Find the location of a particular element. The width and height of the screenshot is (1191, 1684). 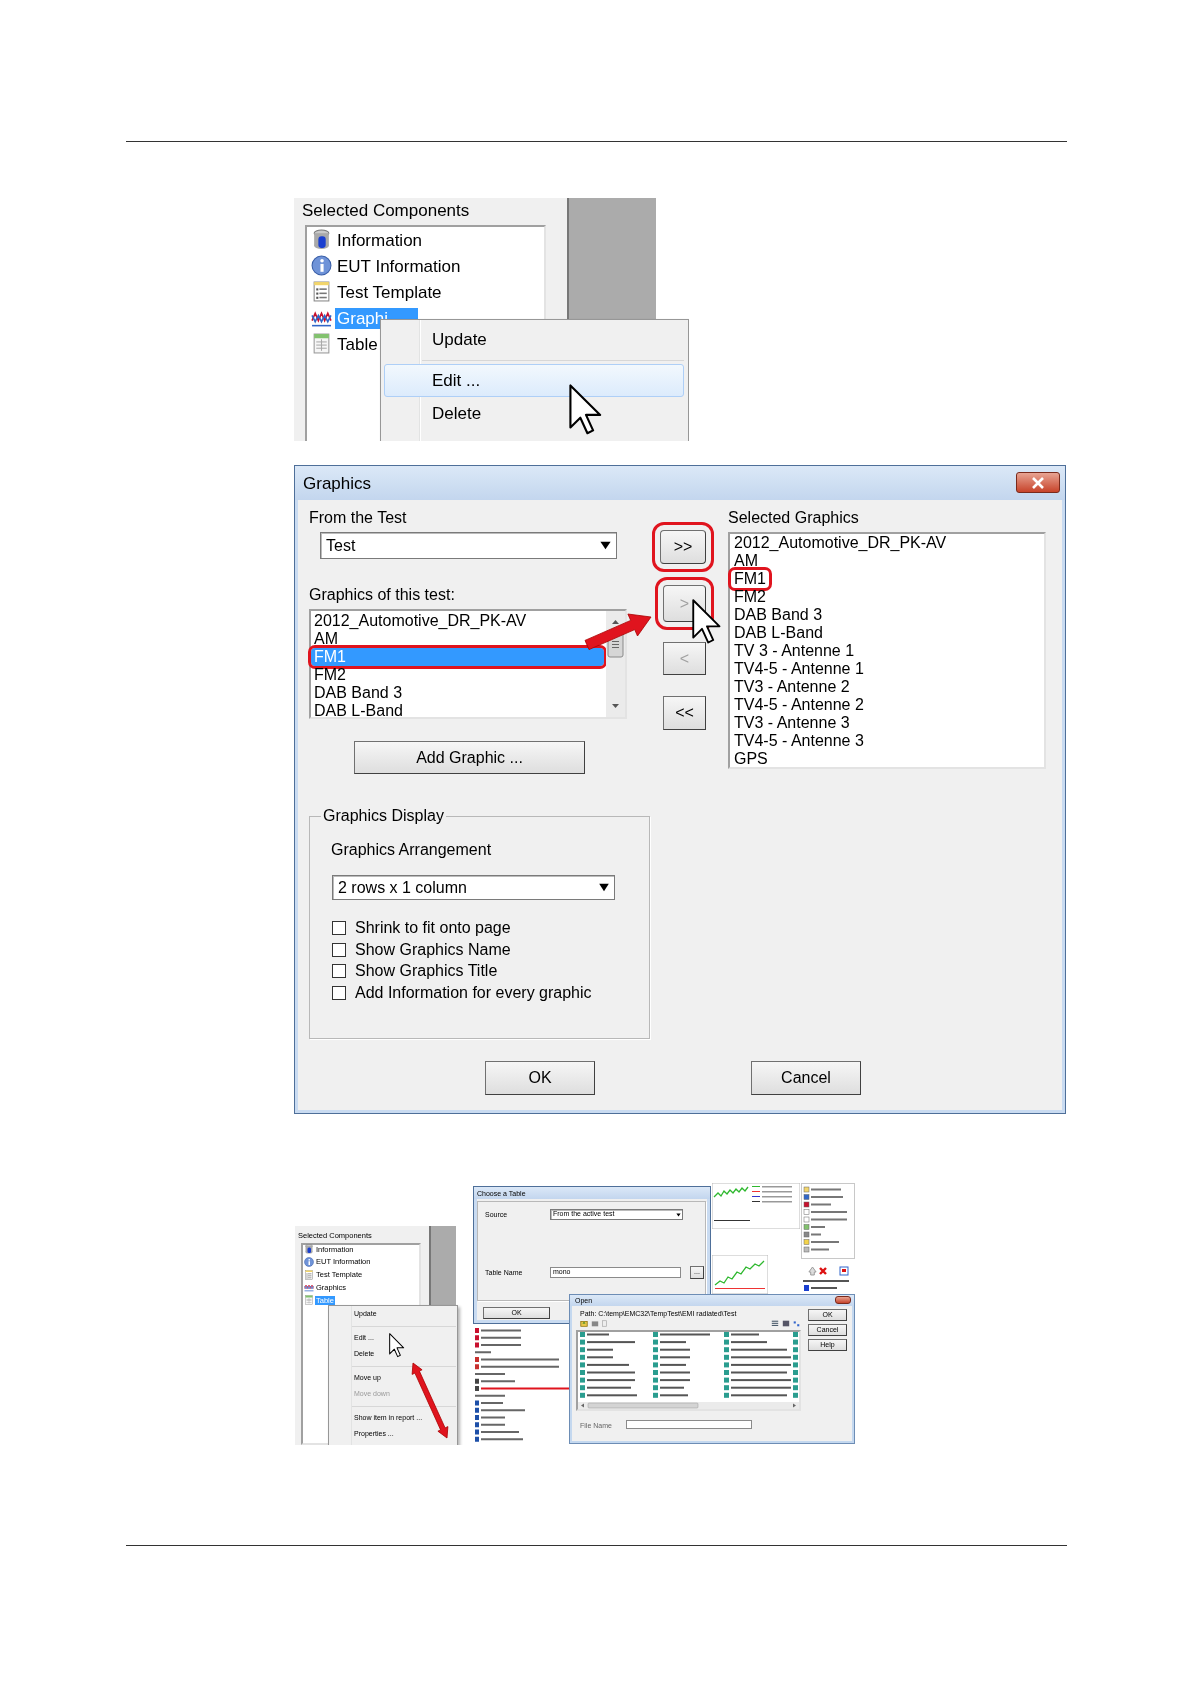

list-item: GPS is located at coordinates (751, 759).